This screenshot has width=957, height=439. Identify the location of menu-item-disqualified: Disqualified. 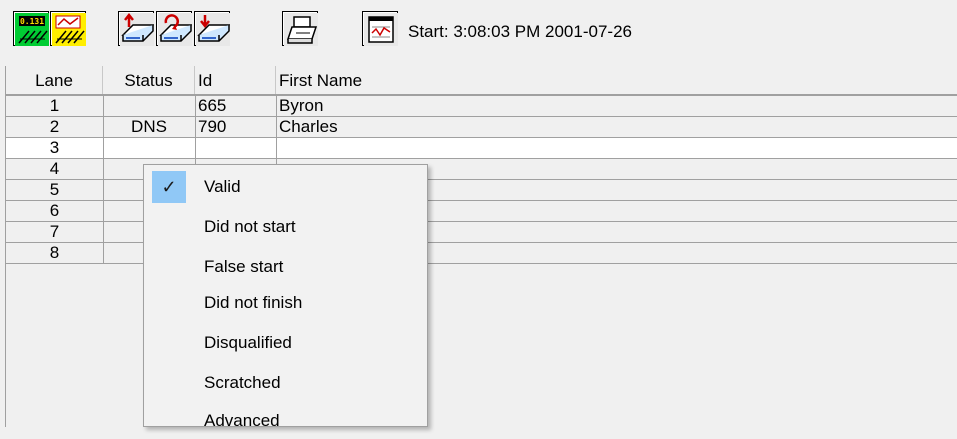
(285, 343).